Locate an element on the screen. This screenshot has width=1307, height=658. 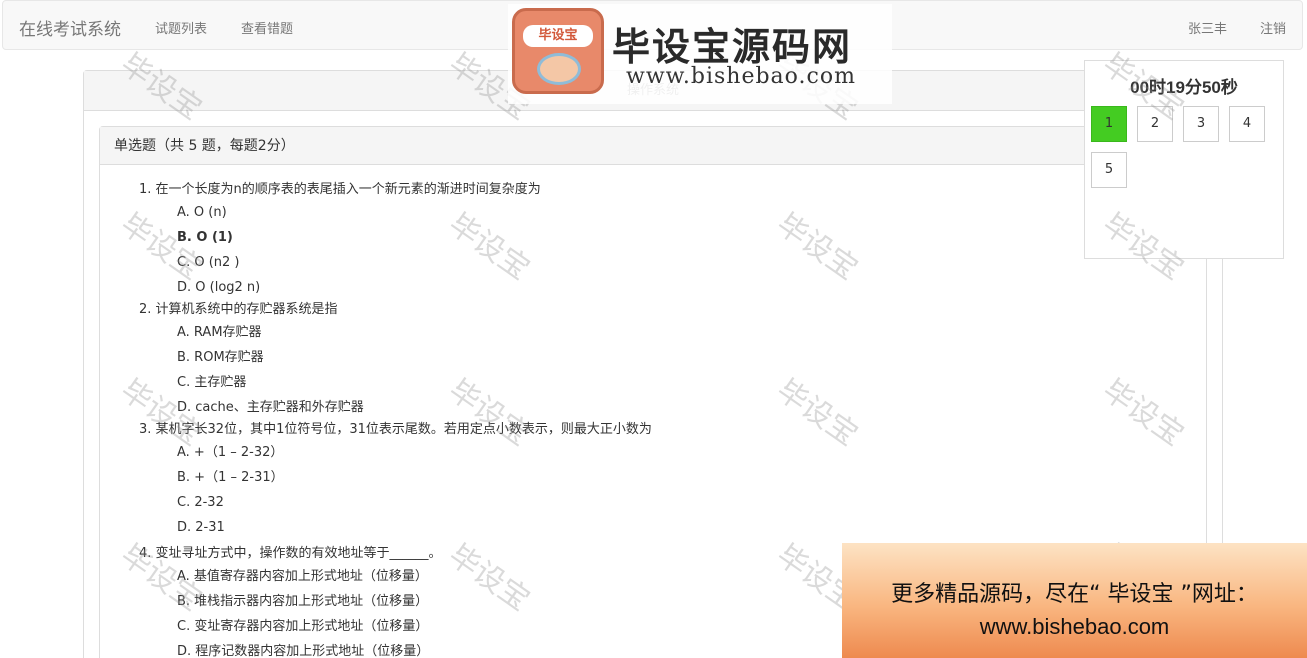
question-nav-button: 4 is located at coordinates (1247, 124).